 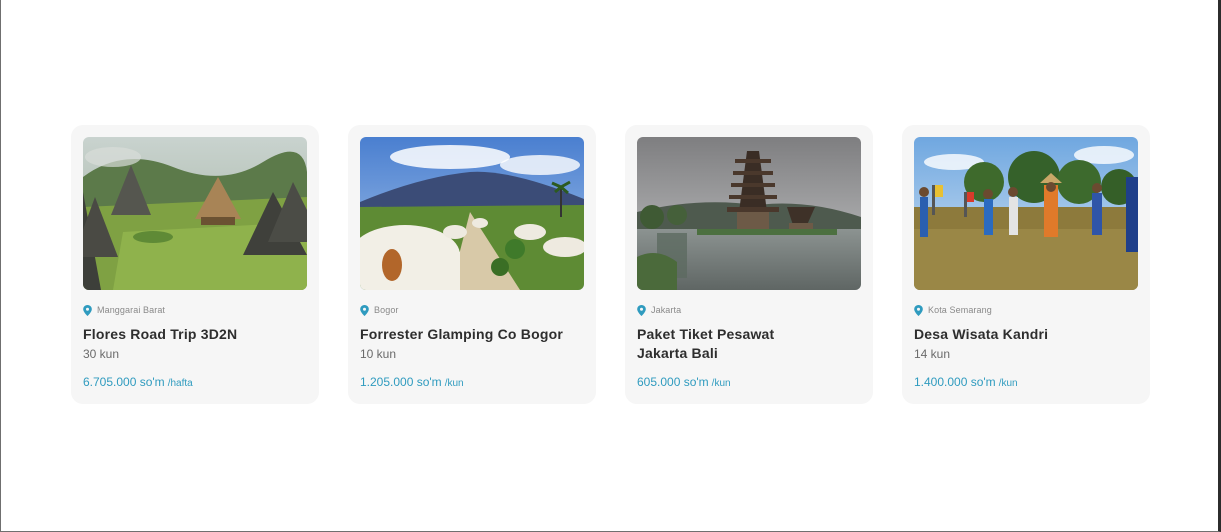 What do you see at coordinates (180, 383) in the screenshot?
I see `price-unit: /hafta` at bounding box center [180, 383].